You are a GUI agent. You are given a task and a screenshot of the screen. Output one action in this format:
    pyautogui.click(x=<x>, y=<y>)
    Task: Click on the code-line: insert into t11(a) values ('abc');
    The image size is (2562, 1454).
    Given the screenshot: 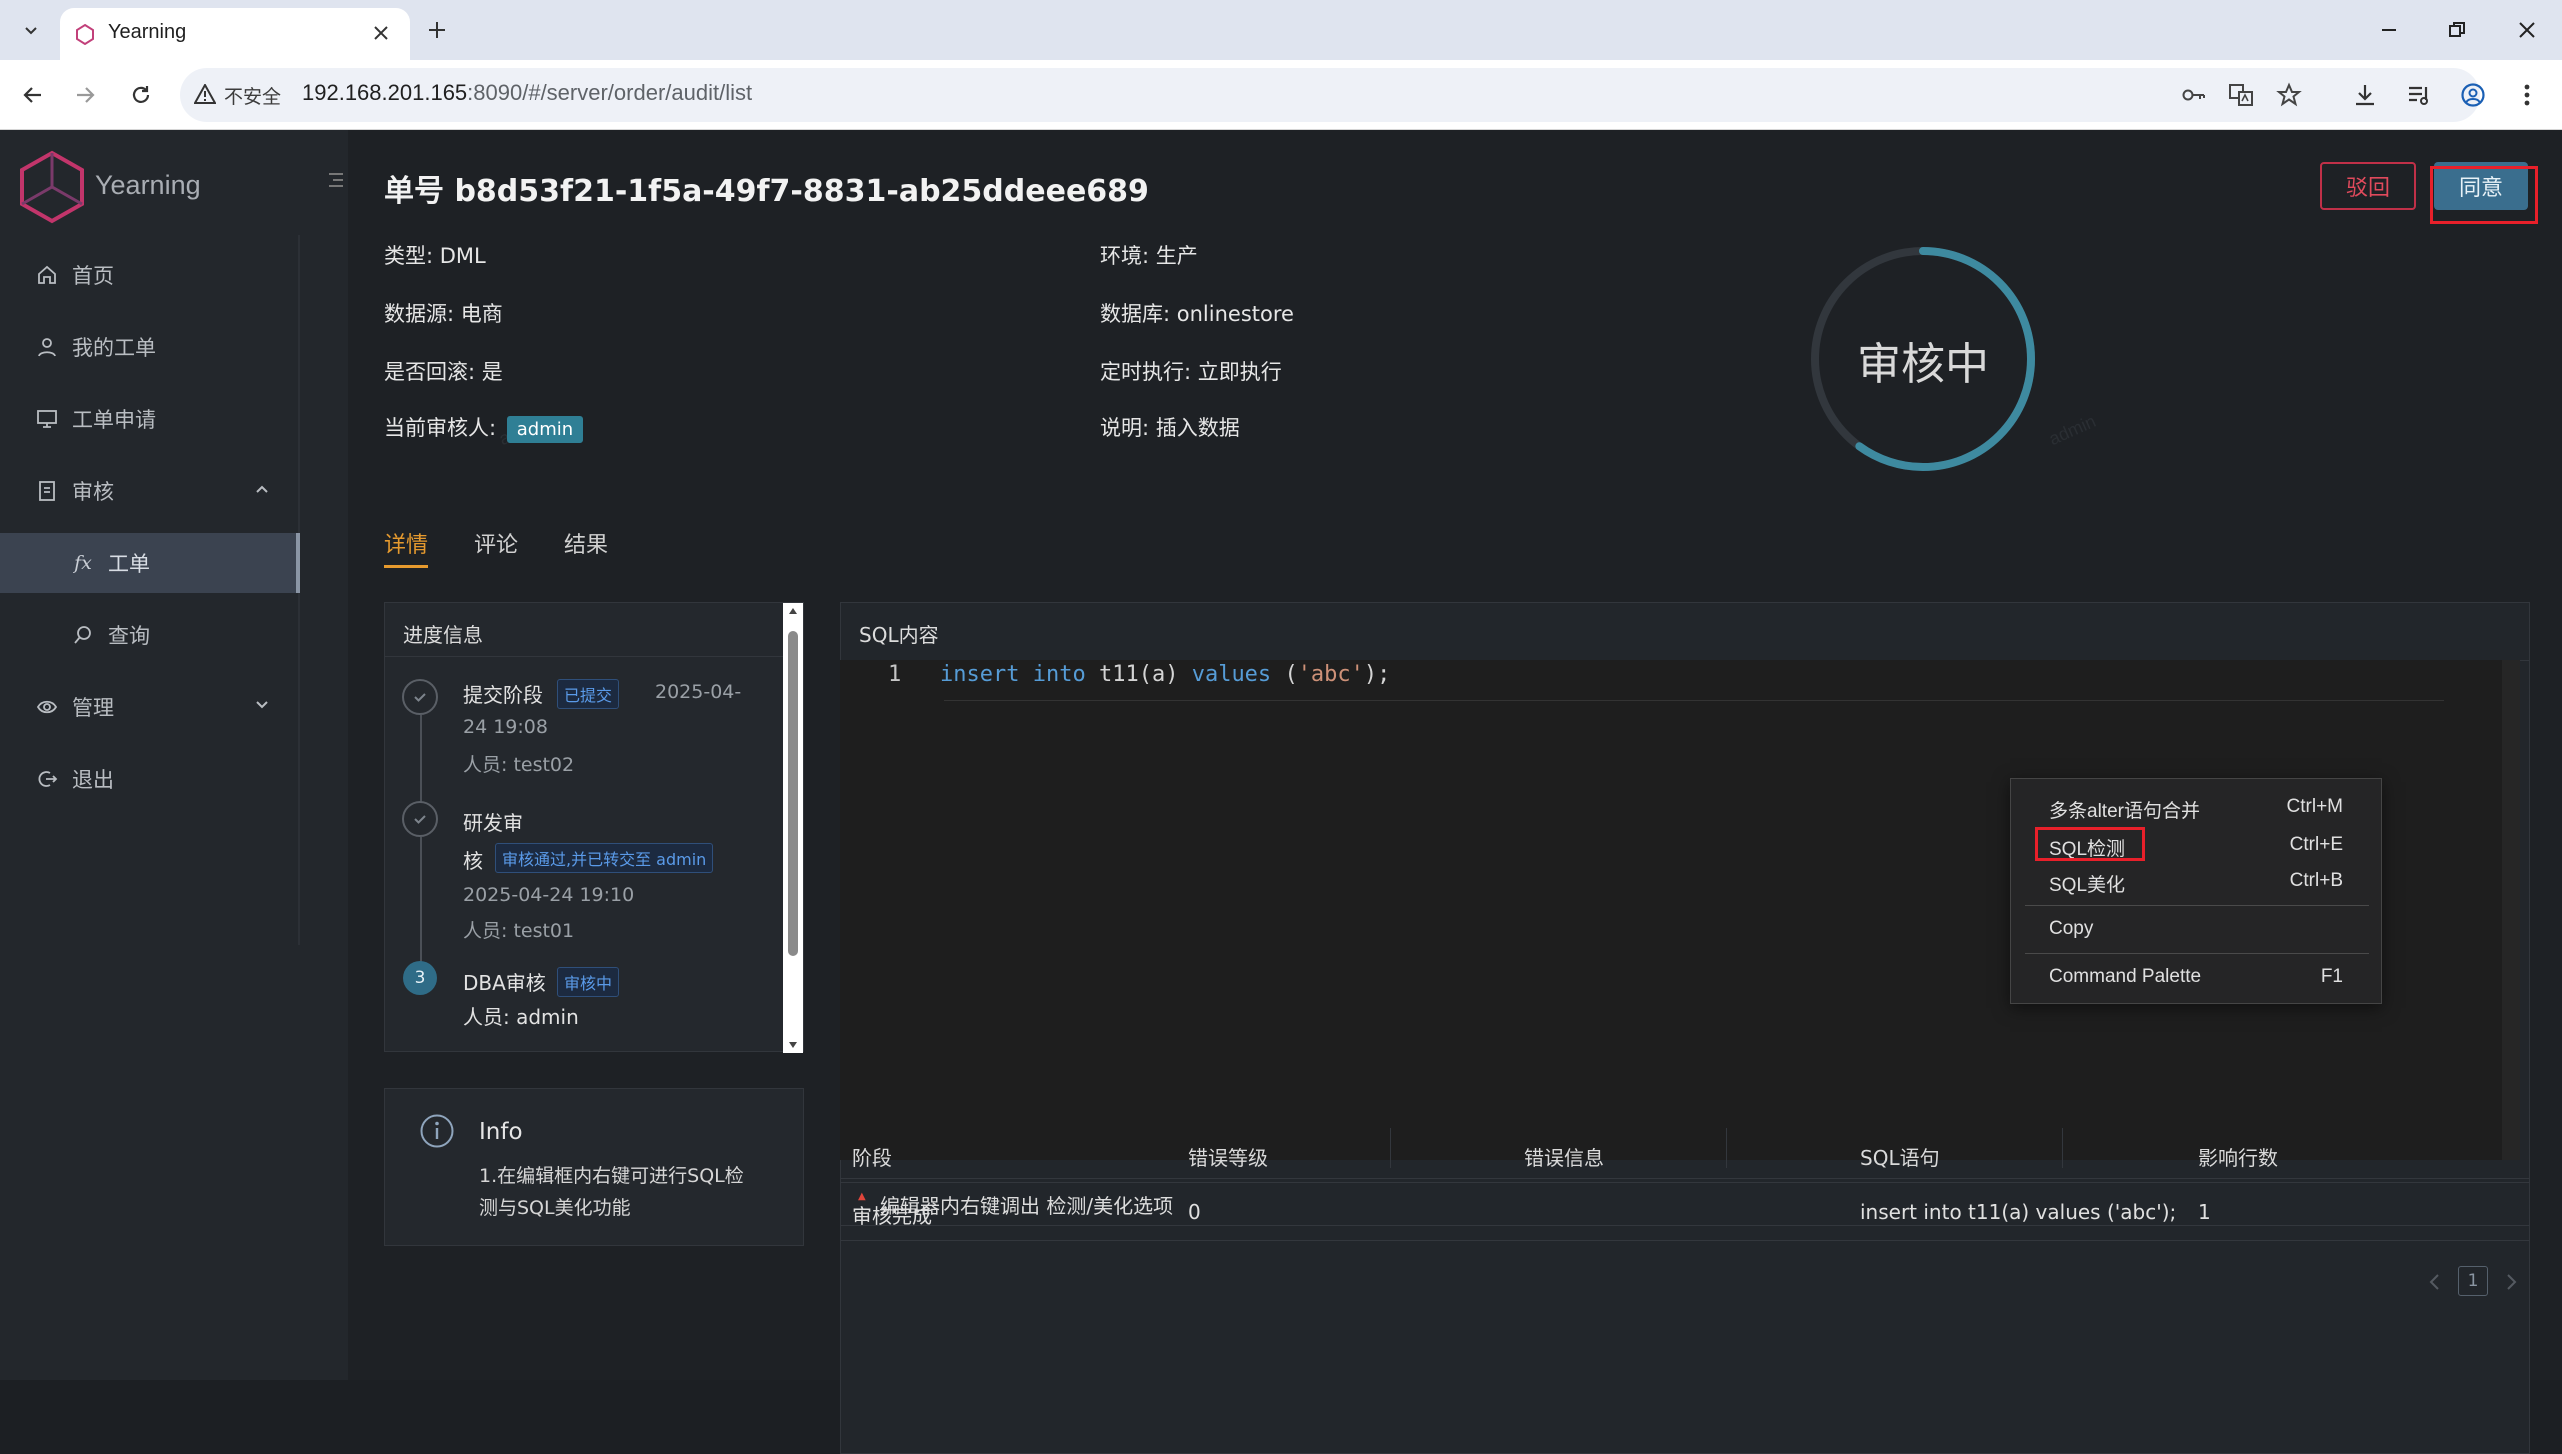 What is the action you would take?
    pyautogui.click(x=1165, y=674)
    